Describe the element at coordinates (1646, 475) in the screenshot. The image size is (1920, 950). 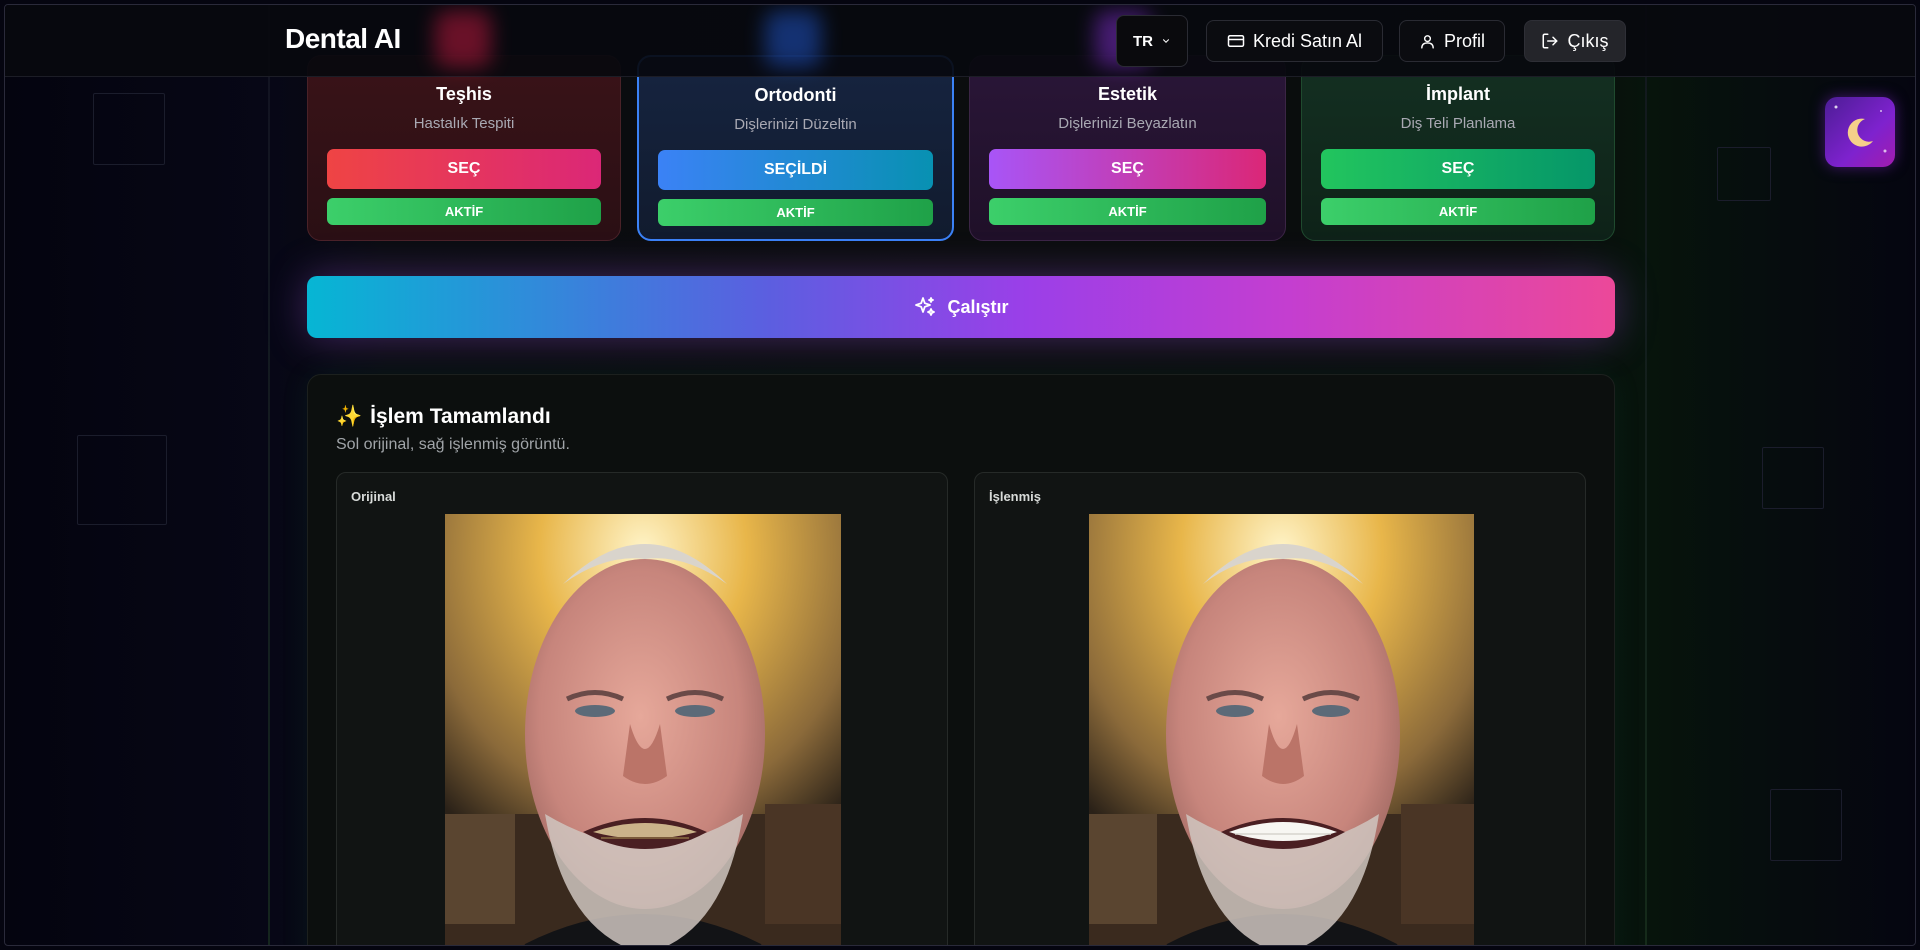
I see `column-edge-right` at that location.